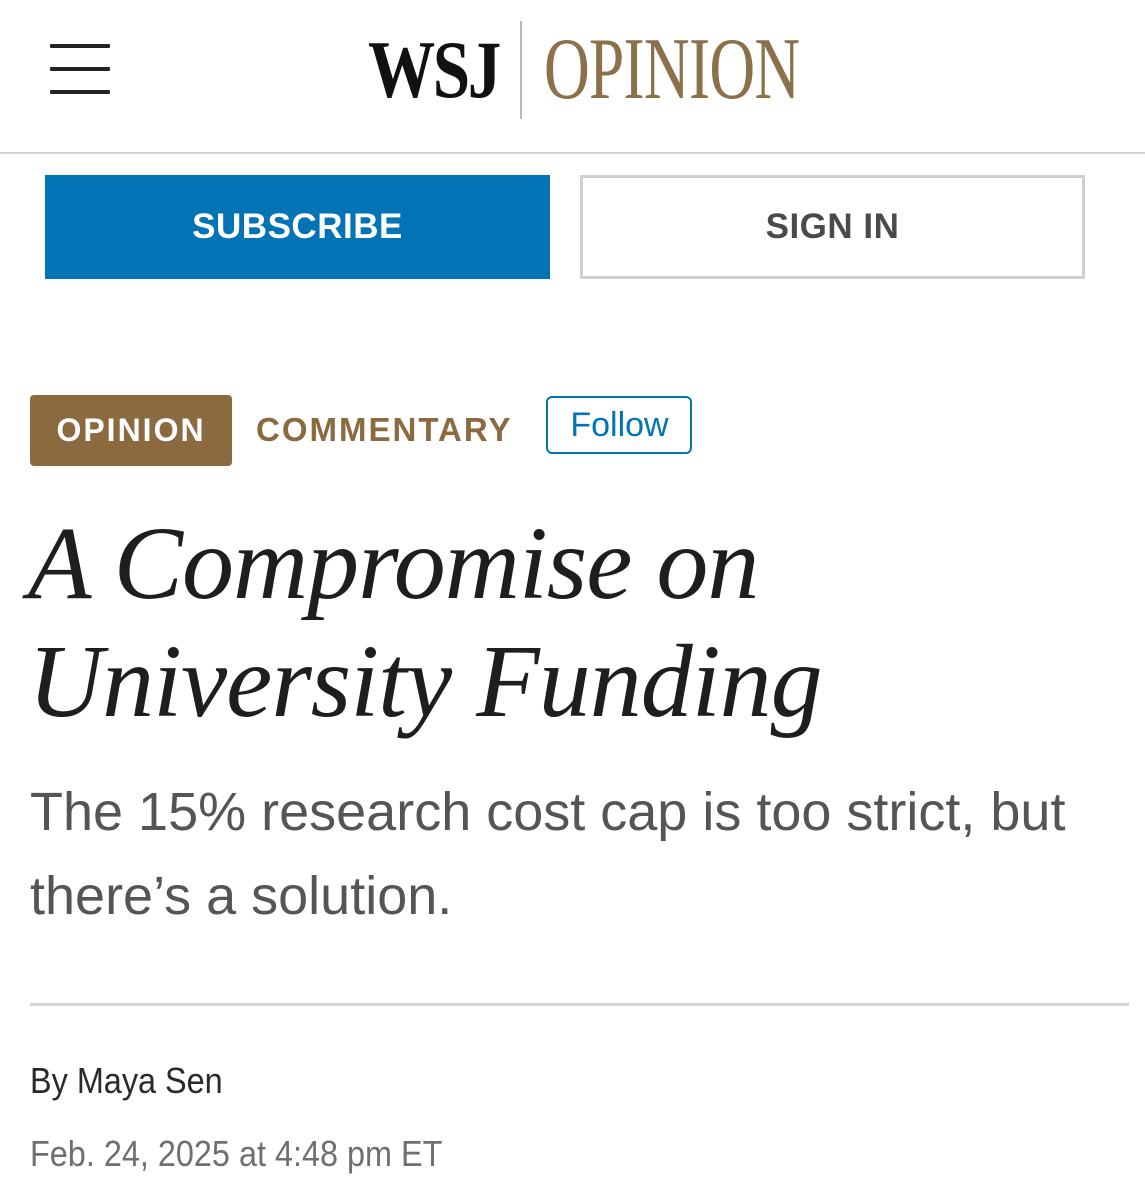  I want to click on subscribe-button: SUBSCRIBE, so click(297, 227).